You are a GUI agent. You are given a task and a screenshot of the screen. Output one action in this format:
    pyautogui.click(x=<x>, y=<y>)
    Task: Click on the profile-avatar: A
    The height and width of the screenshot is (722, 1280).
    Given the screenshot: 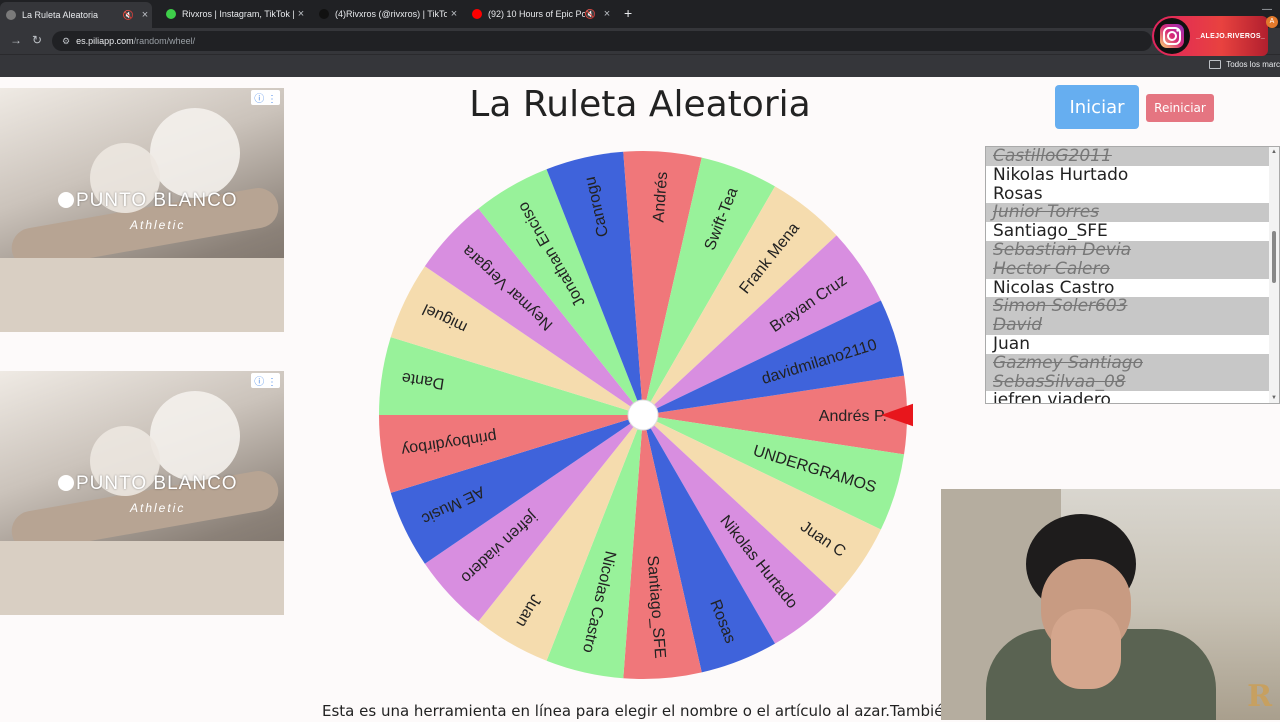 What is the action you would take?
    pyautogui.click(x=1272, y=22)
    